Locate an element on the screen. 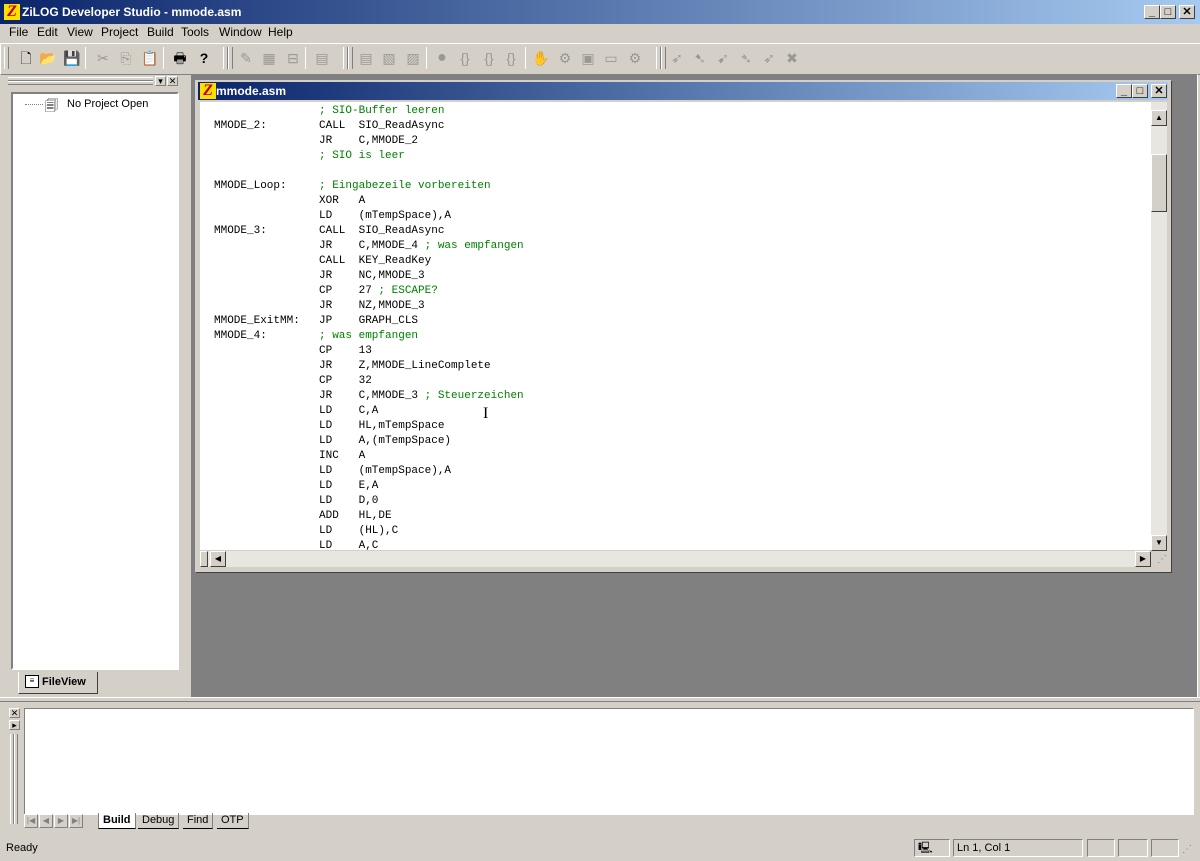 The height and width of the screenshot is (861, 1200). scroll-left-button: ◀ is located at coordinates (218, 559).